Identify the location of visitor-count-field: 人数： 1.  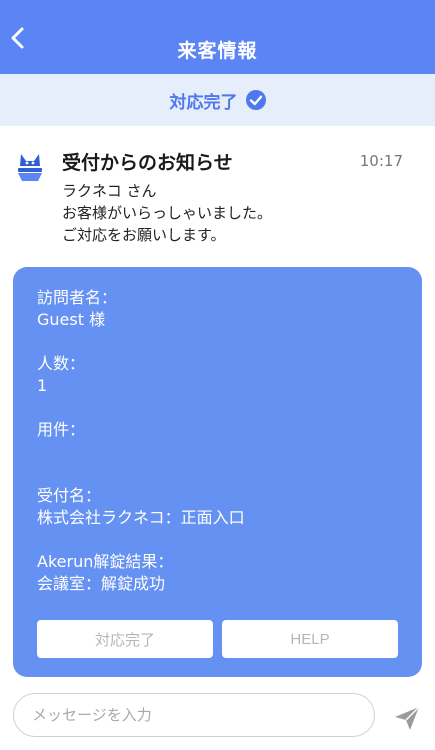
(61, 375).